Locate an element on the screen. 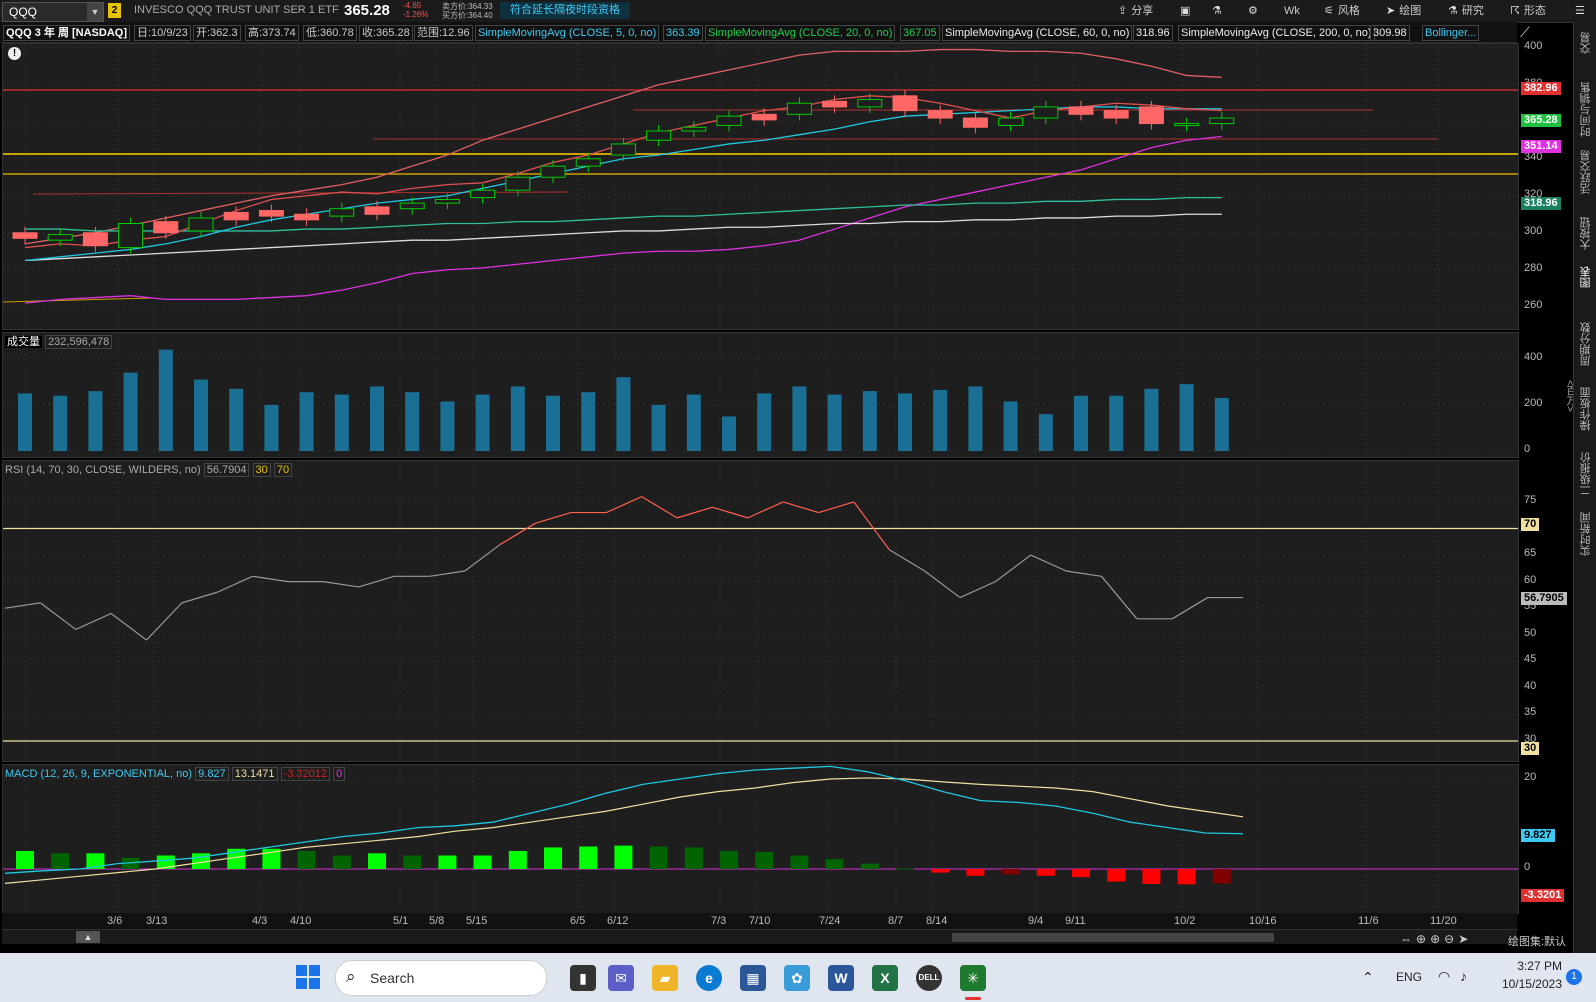 The width and height of the screenshot is (1596, 1002). cursor-icon: ➤ is located at coordinates (1465, 939).